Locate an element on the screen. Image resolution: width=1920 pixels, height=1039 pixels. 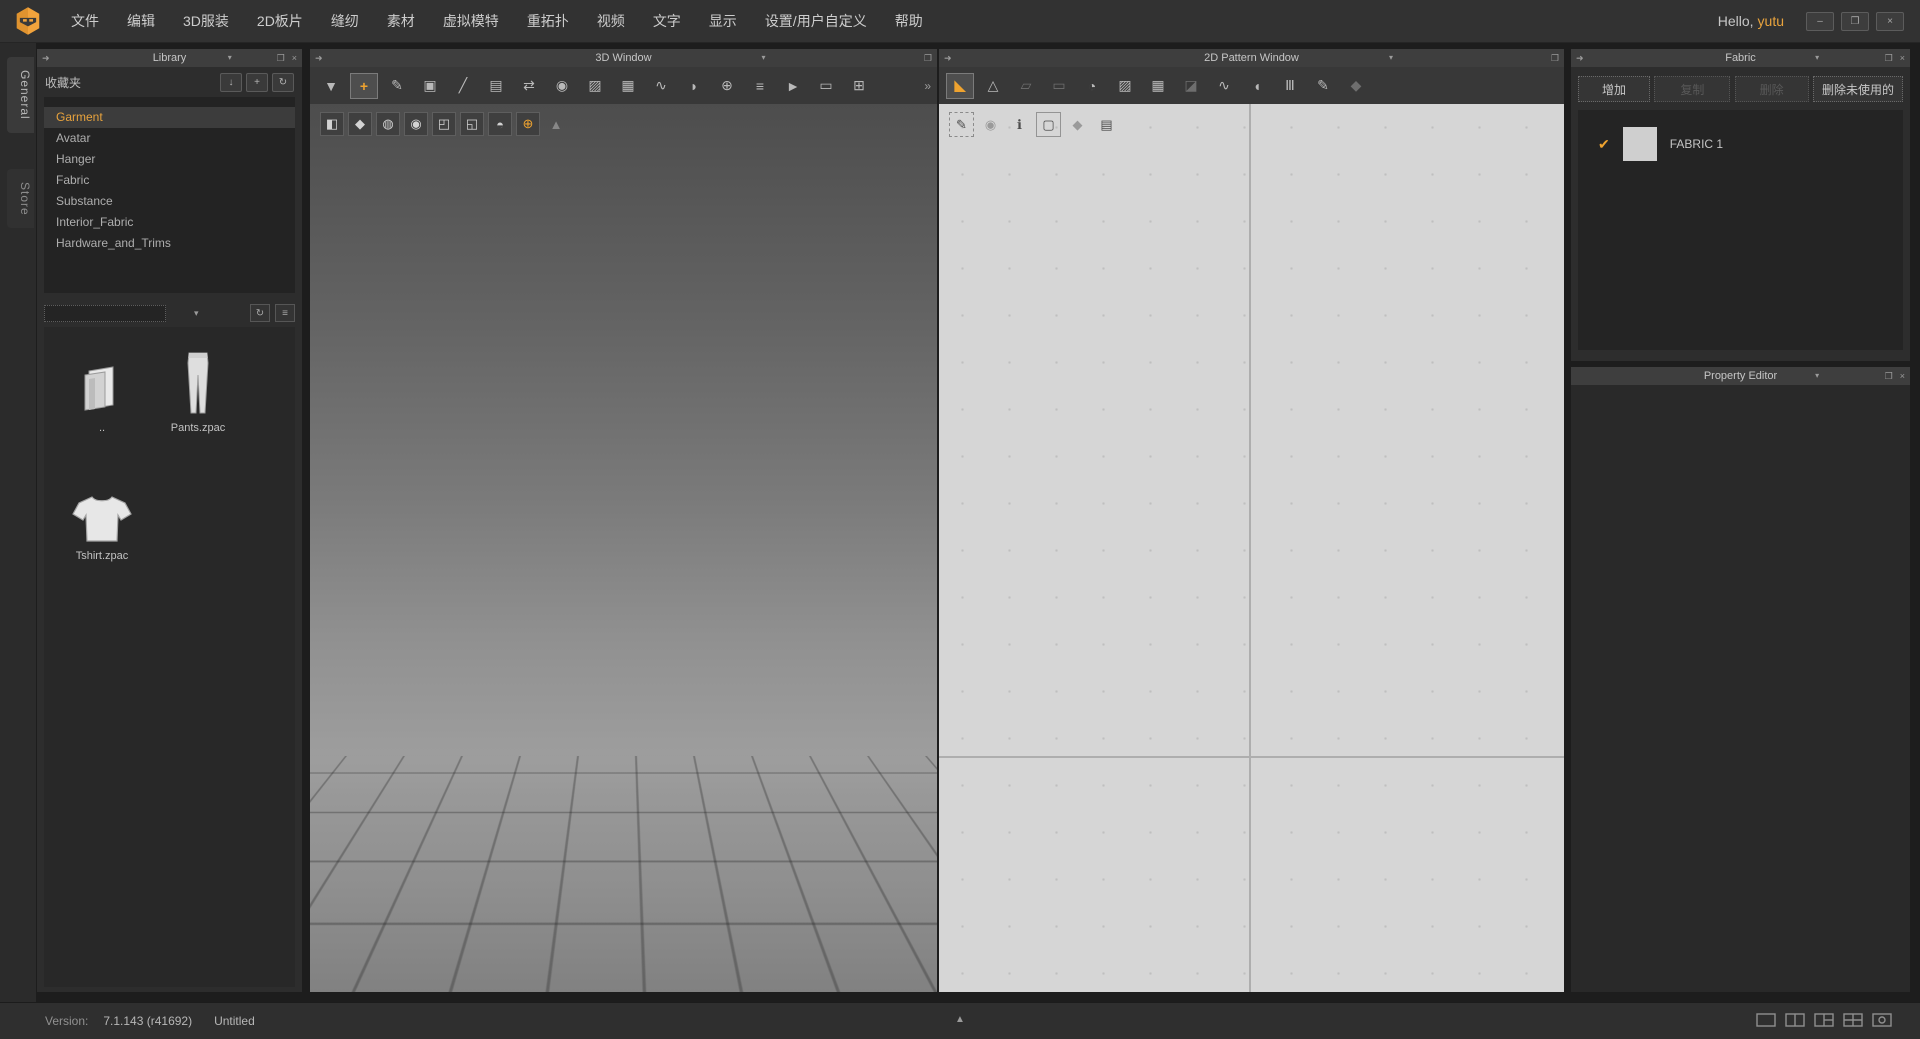
menu-text: 文字 is located at coordinates (667, 21).